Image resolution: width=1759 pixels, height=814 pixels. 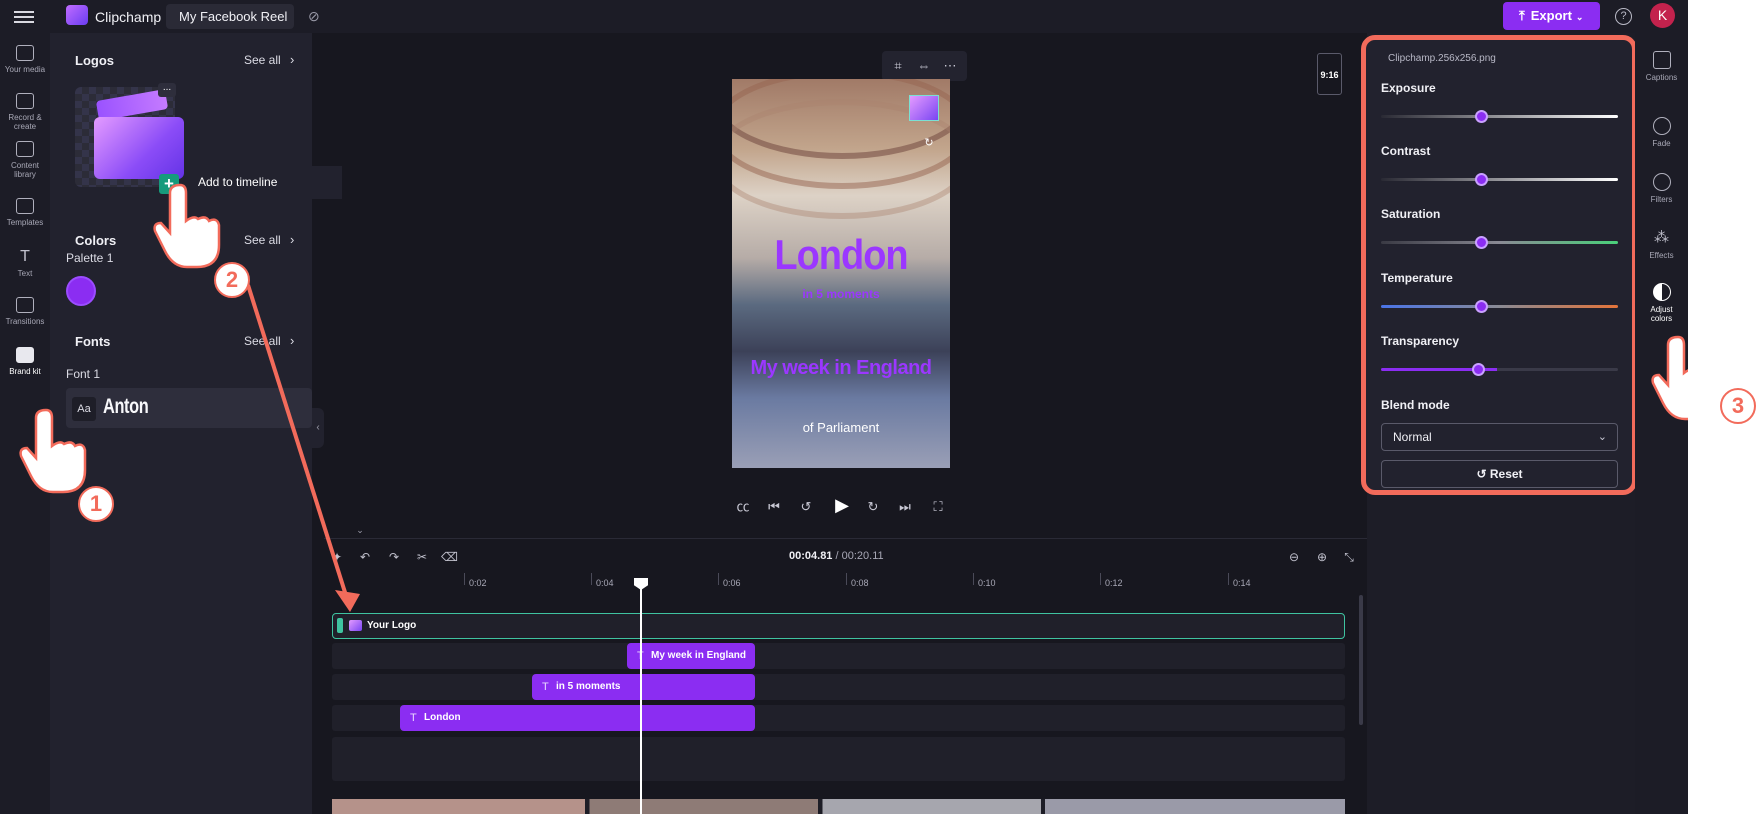 I want to click on callout-badge-3: 3, so click(x=1738, y=406).